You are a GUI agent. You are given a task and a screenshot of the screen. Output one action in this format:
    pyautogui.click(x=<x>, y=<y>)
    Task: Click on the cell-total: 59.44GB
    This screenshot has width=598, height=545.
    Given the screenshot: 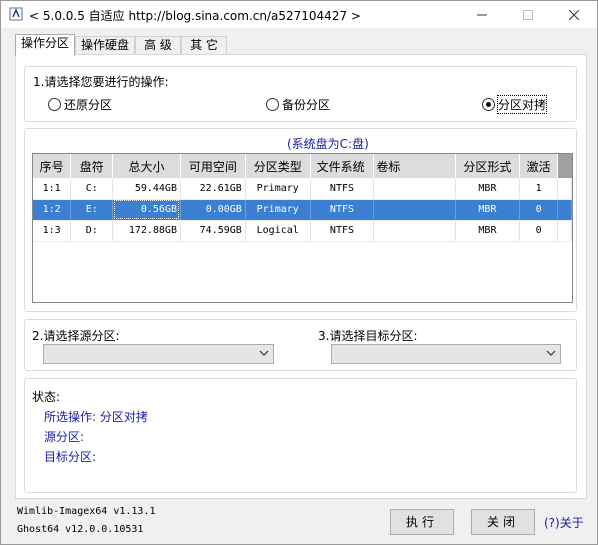 What is the action you would take?
    pyautogui.click(x=146, y=189)
    